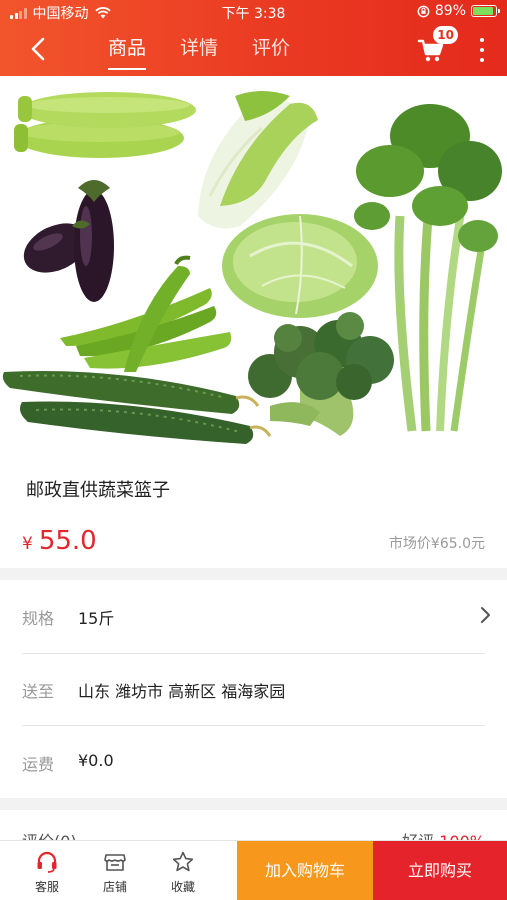 The image size is (507, 900). I want to click on delivery-address: 山东 潍坊市 高新区 福海家园, so click(182, 691).